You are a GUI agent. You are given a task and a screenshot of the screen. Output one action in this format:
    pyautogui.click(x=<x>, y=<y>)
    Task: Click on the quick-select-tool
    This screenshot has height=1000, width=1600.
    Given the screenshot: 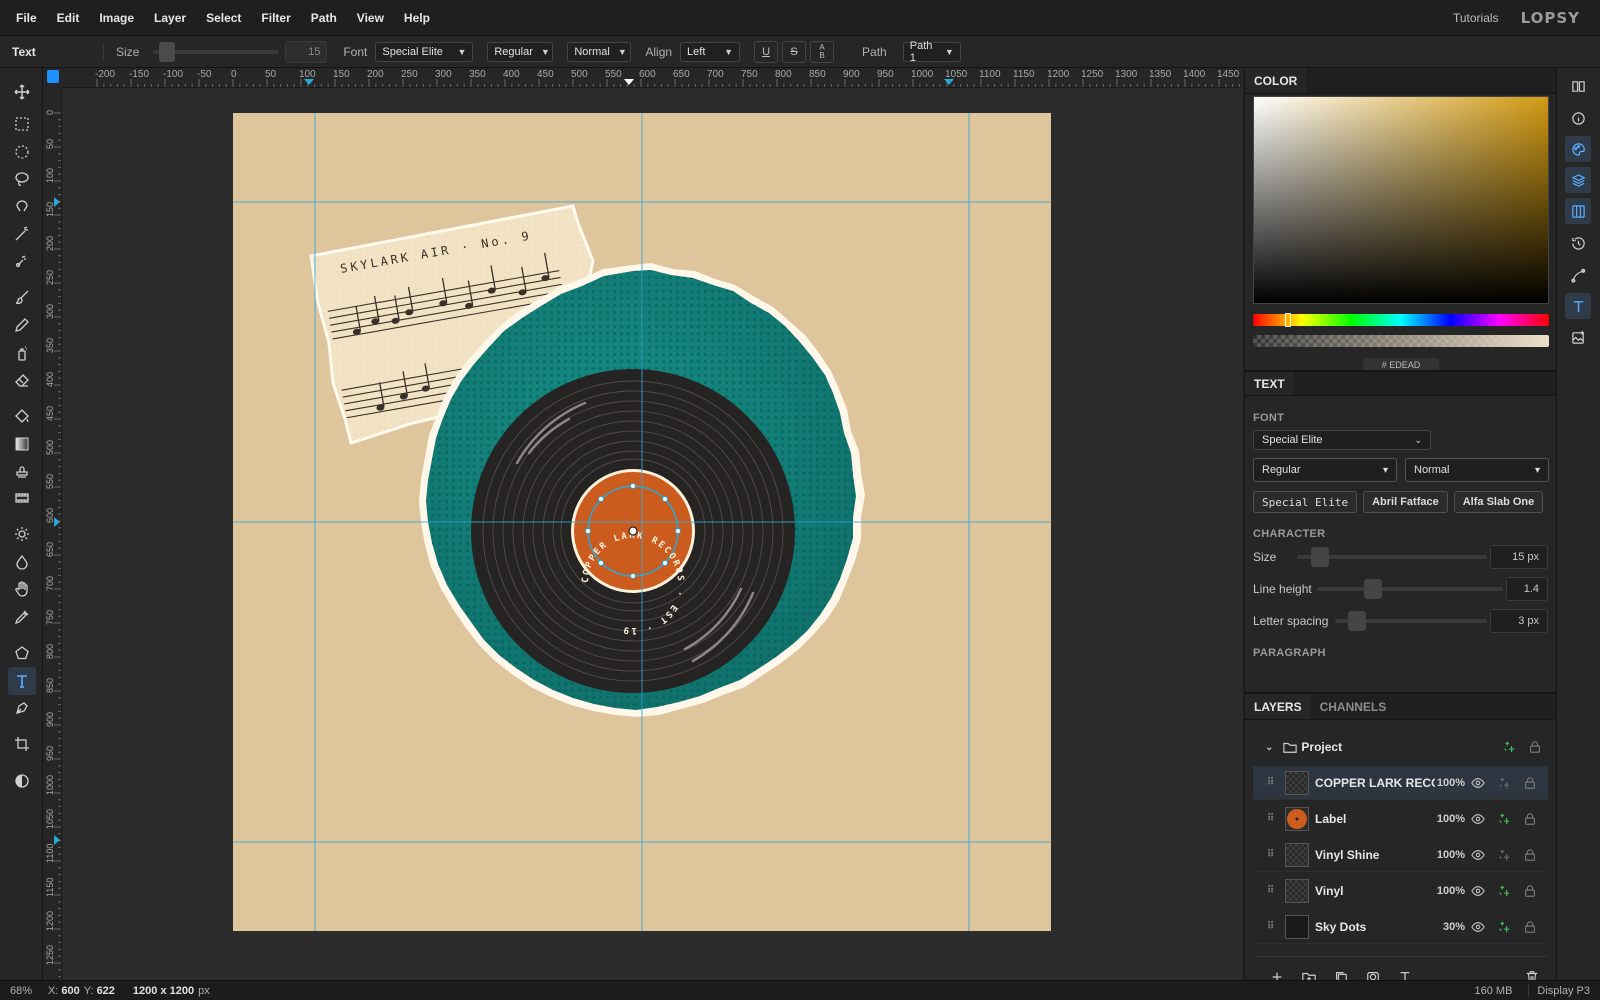 What is the action you would take?
    pyautogui.click(x=22, y=261)
    